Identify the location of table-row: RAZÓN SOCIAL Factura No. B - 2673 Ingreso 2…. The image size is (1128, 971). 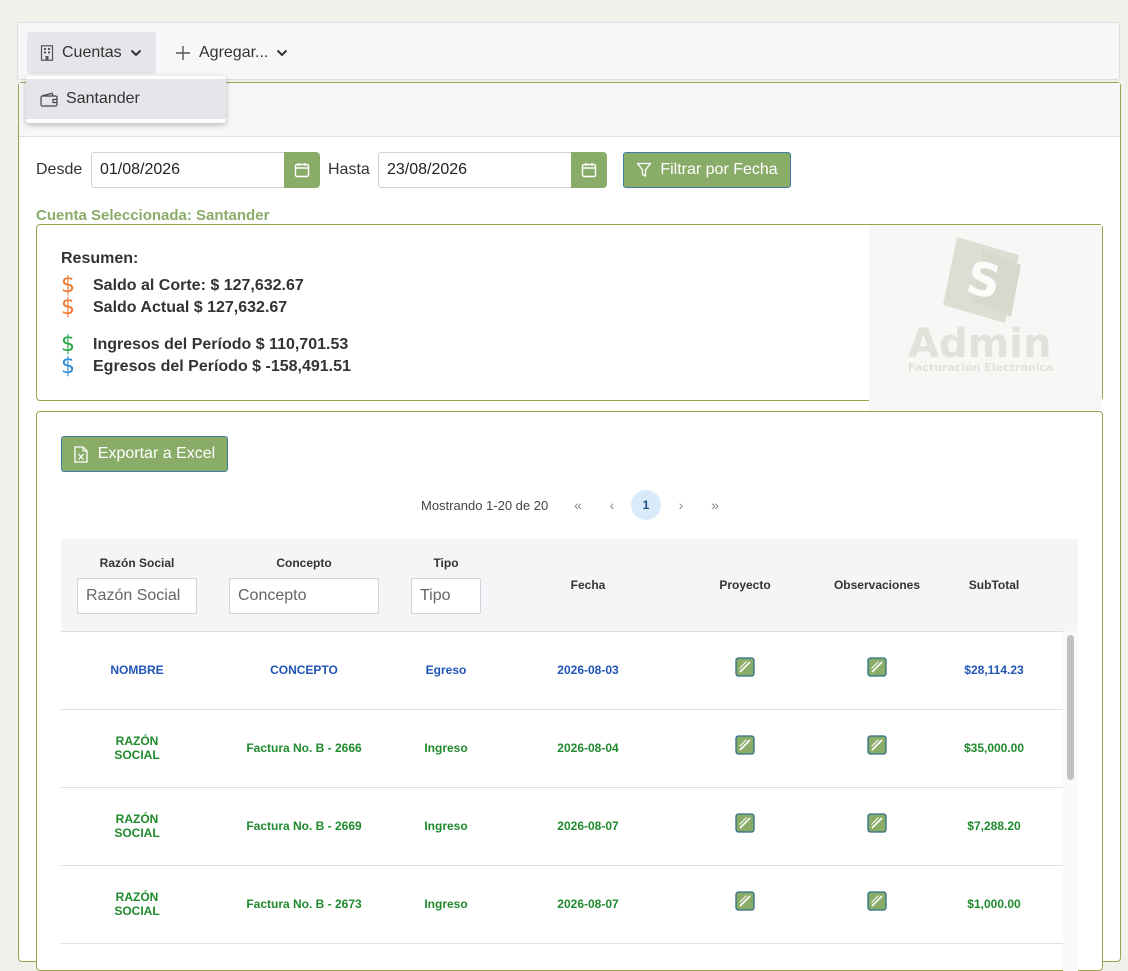
(562, 904).